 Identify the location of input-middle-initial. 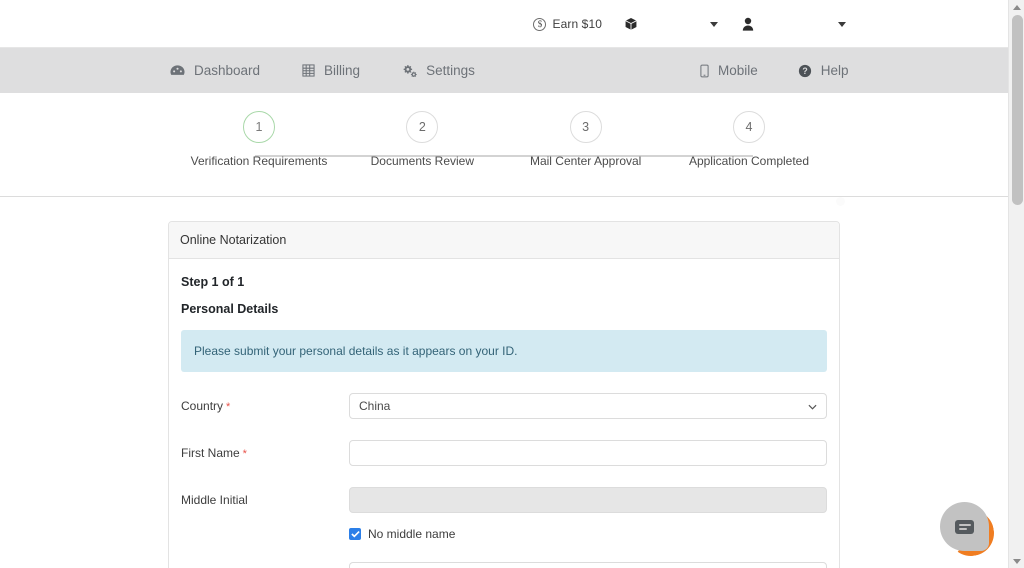
(588, 500).